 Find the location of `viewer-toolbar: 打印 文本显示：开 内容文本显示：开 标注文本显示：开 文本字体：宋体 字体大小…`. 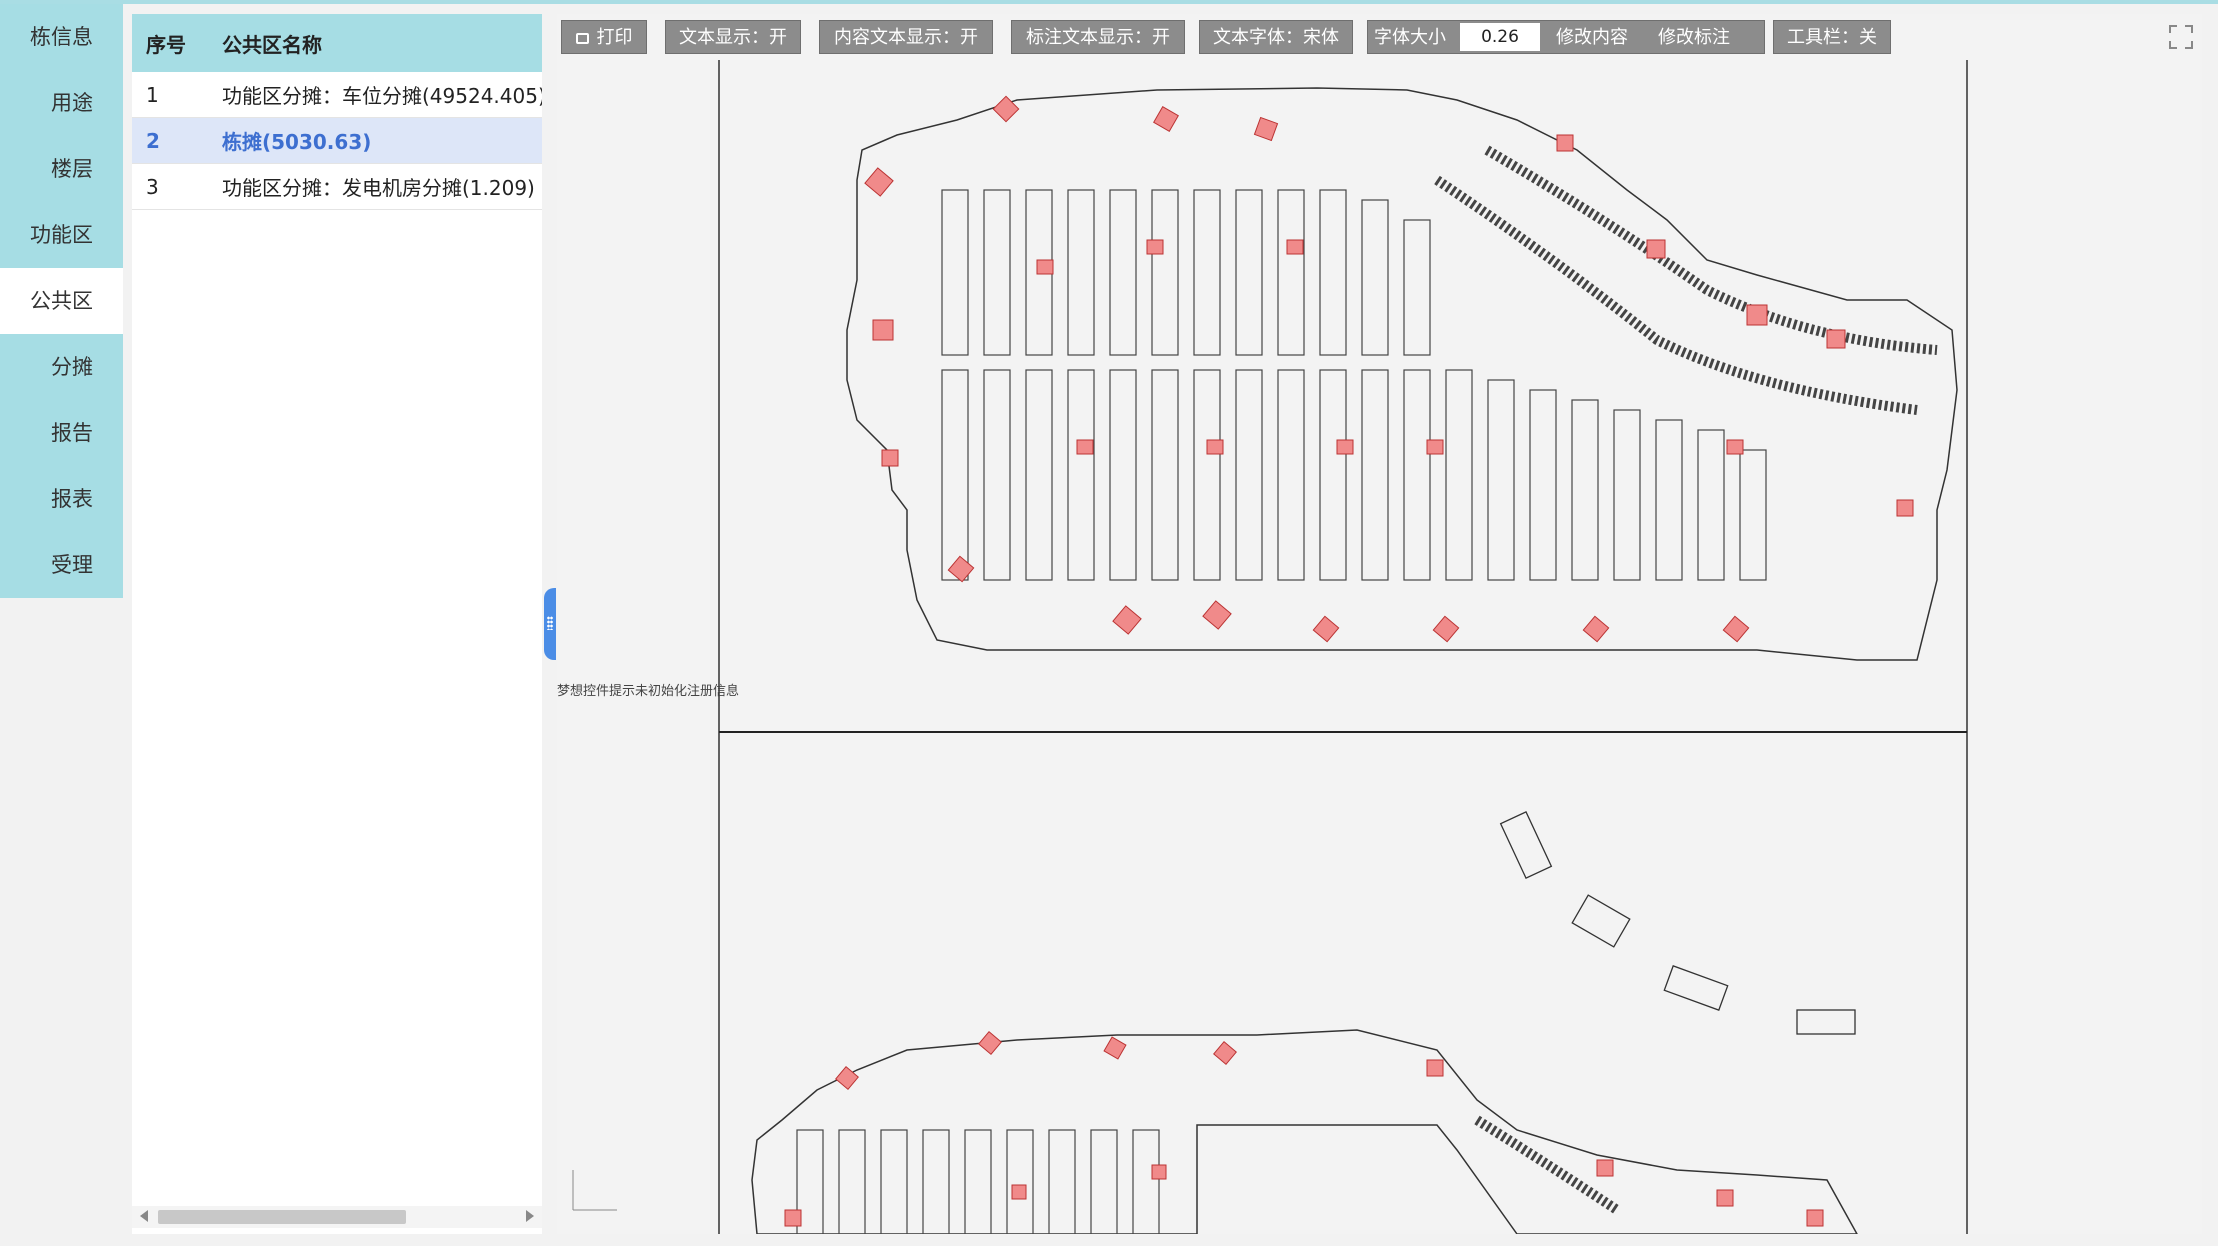

viewer-toolbar: 打印 文本显示：开 内容文本显示：开 标注文本显示：开 文本字体：宋体 字体大小… is located at coordinates (1379, 37).